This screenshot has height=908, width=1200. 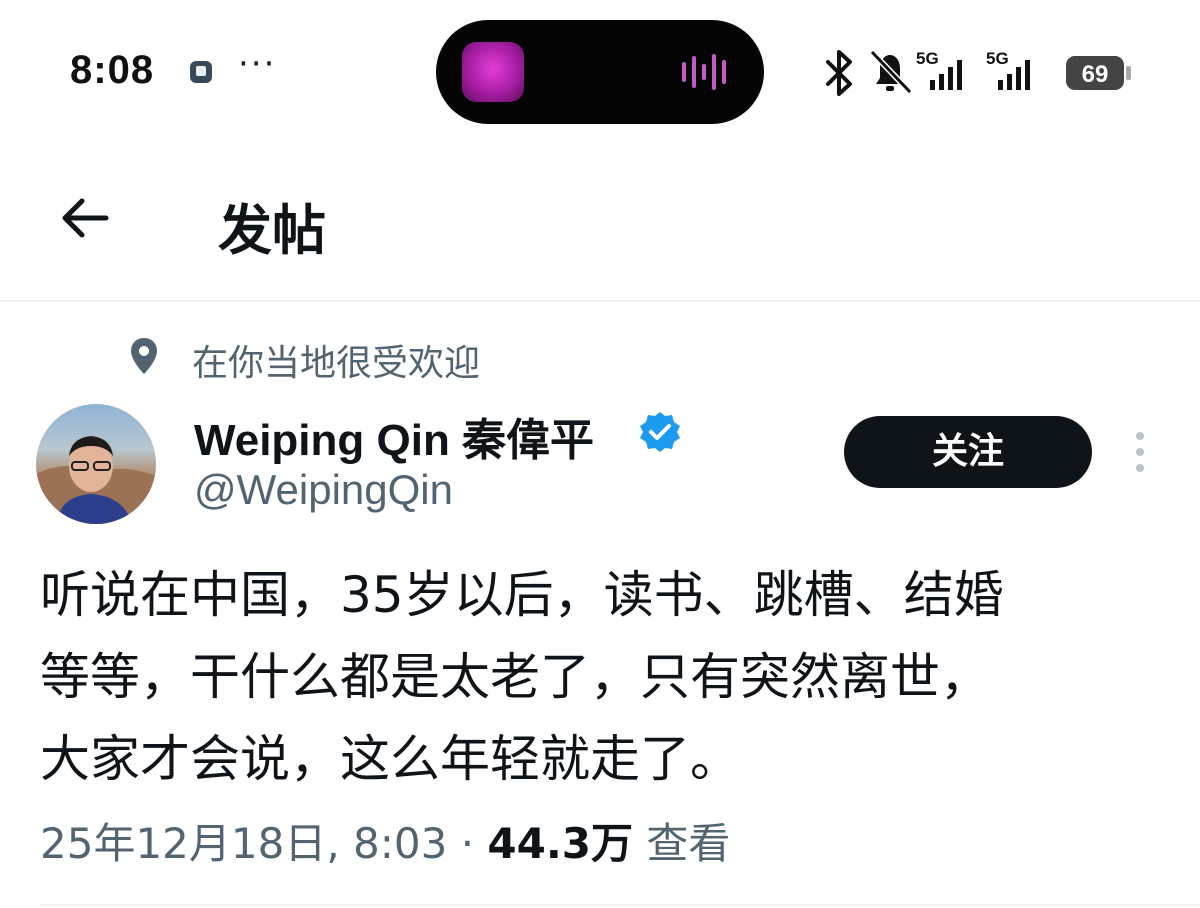 What do you see at coordinates (600, 72) in the screenshot?
I see `dynamic-island` at bounding box center [600, 72].